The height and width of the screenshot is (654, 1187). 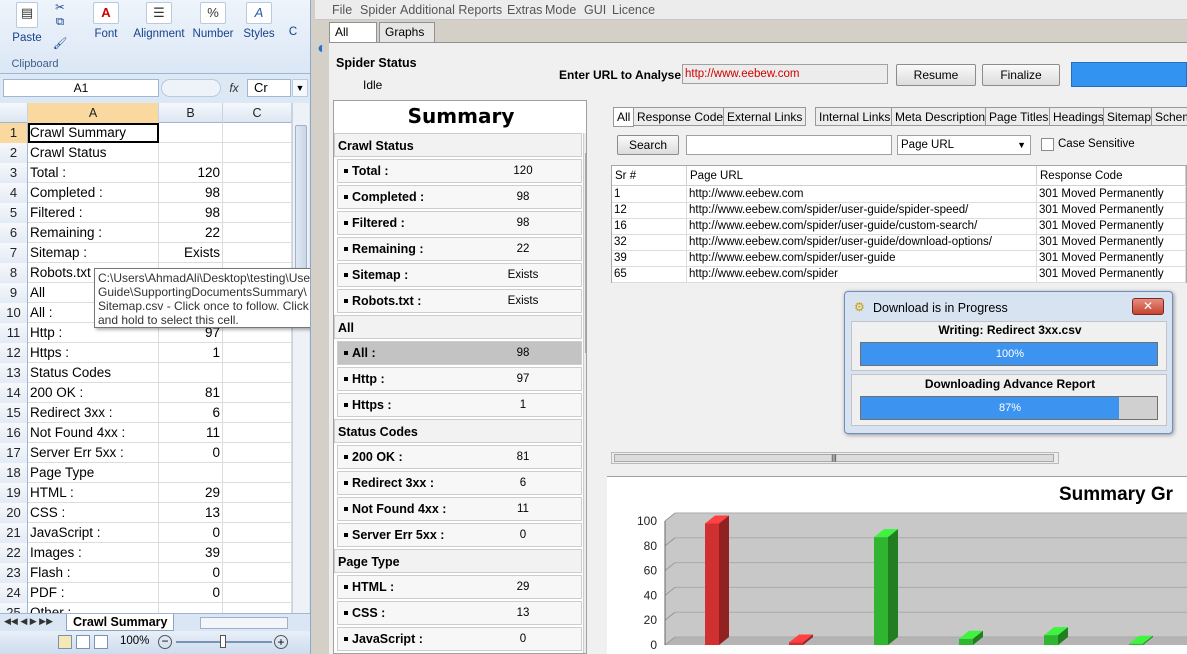 I want to click on cell-a: Status Codes, so click(x=93, y=373).